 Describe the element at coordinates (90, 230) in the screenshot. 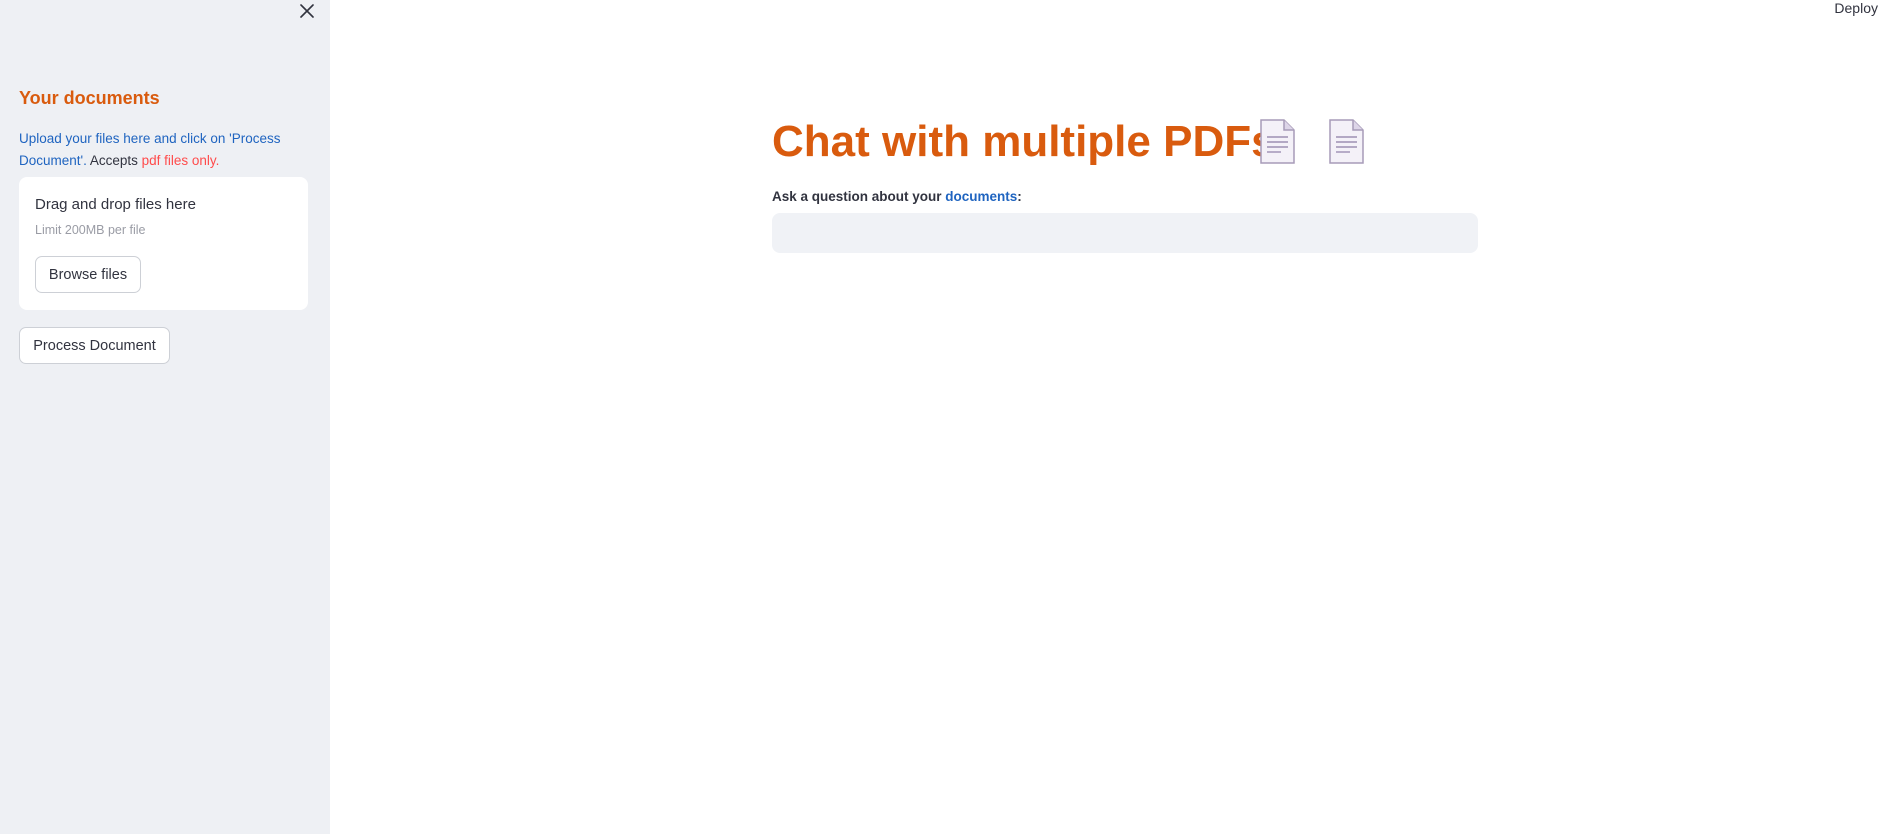

I see `dropzone-limit: Limit 200MB per file` at that location.